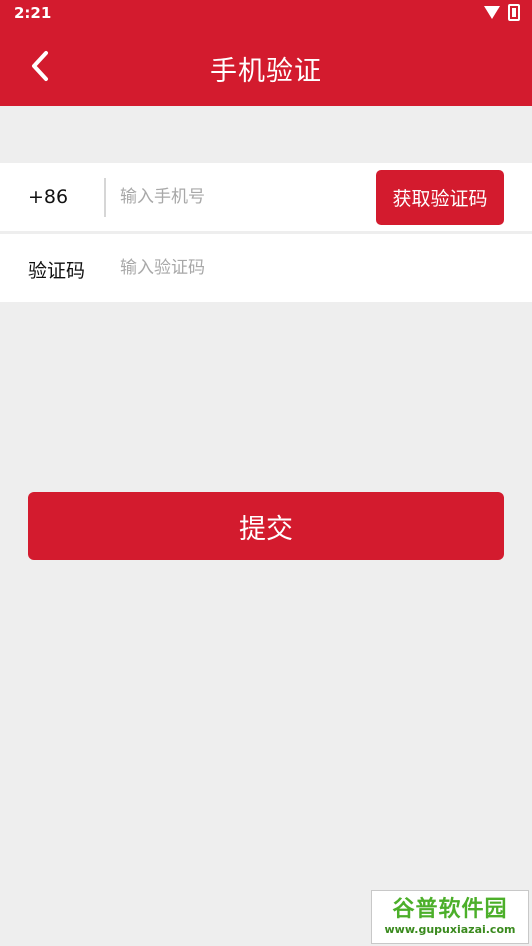  What do you see at coordinates (33, 13) in the screenshot?
I see `status-time: 2:21` at bounding box center [33, 13].